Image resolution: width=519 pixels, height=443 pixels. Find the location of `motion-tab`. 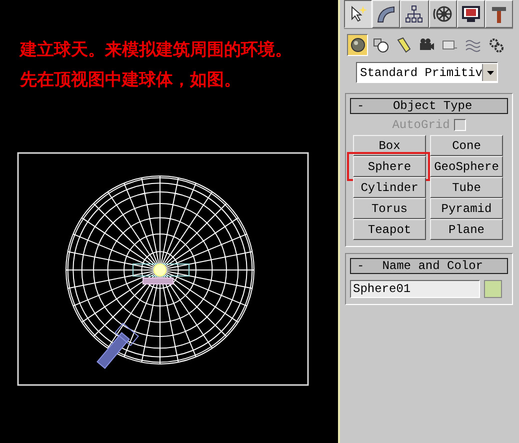

motion-tab is located at coordinates (442, 14).